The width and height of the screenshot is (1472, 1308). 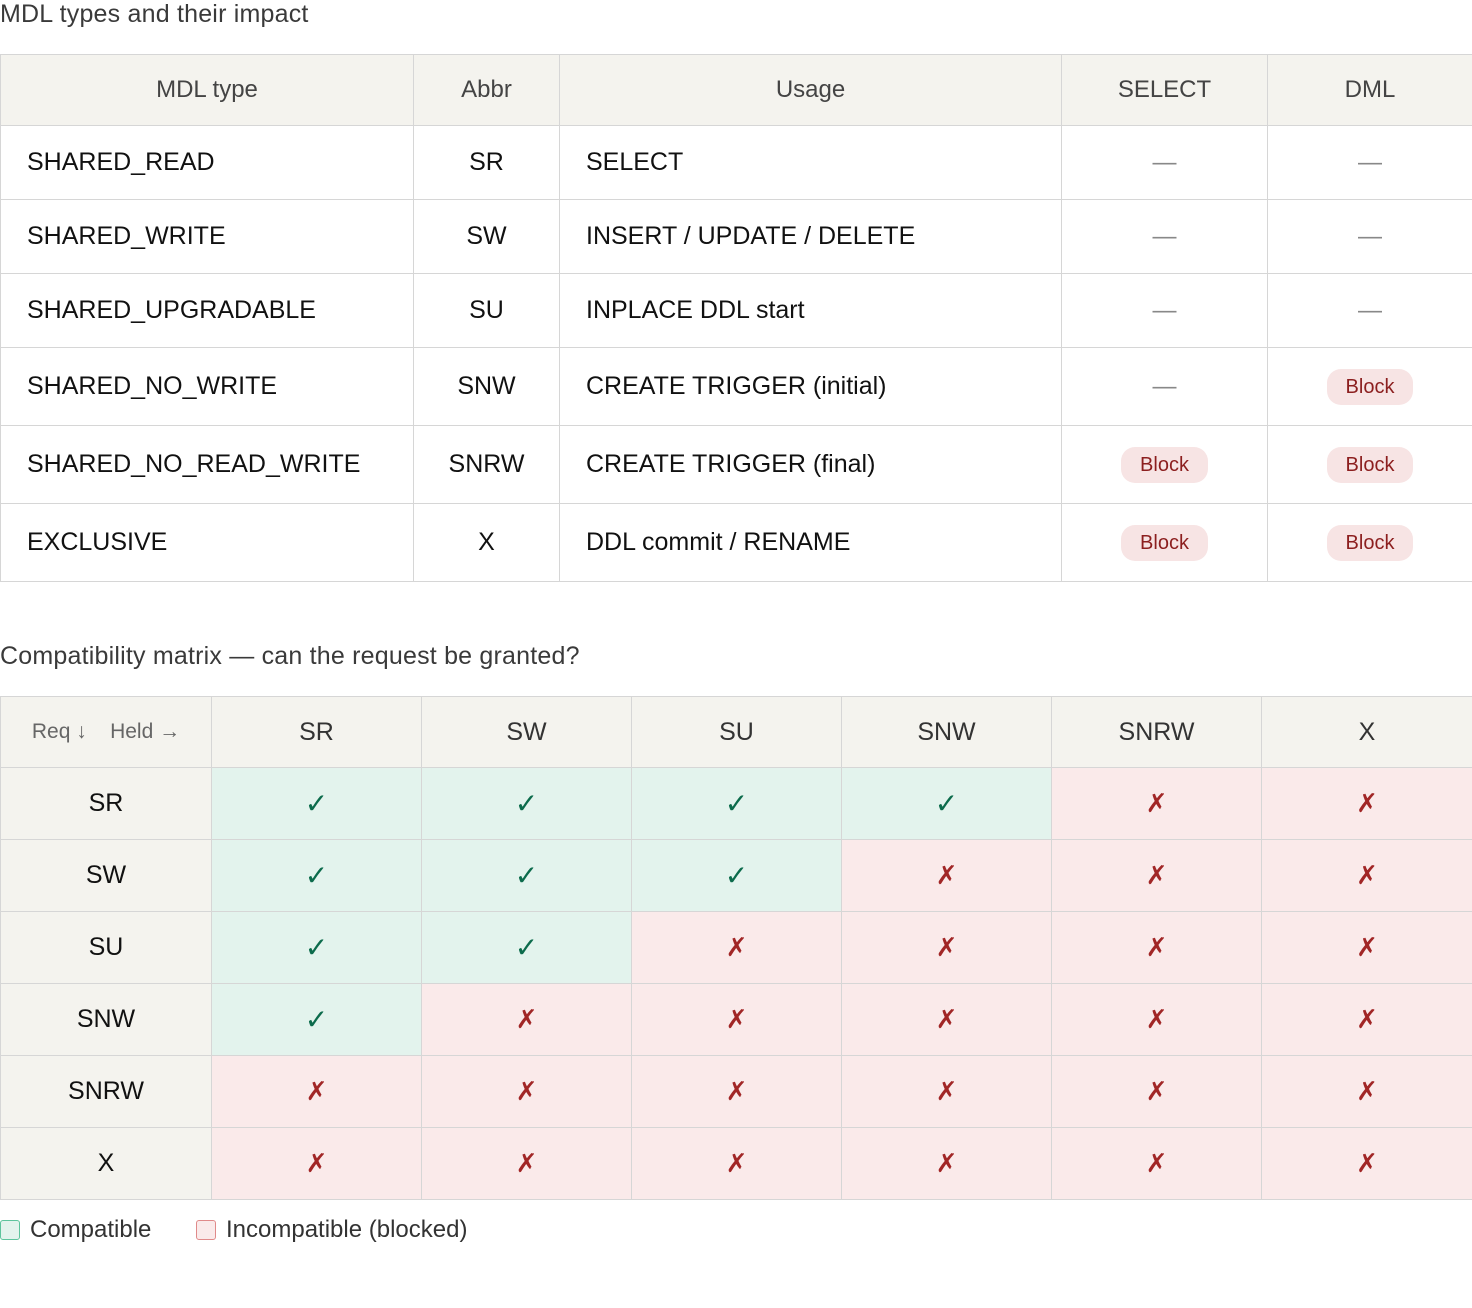 What do you see at coordinates (486, 310) in the screenshot?
I see `mdl-abbr: SU` at bounding box center [486, 310].